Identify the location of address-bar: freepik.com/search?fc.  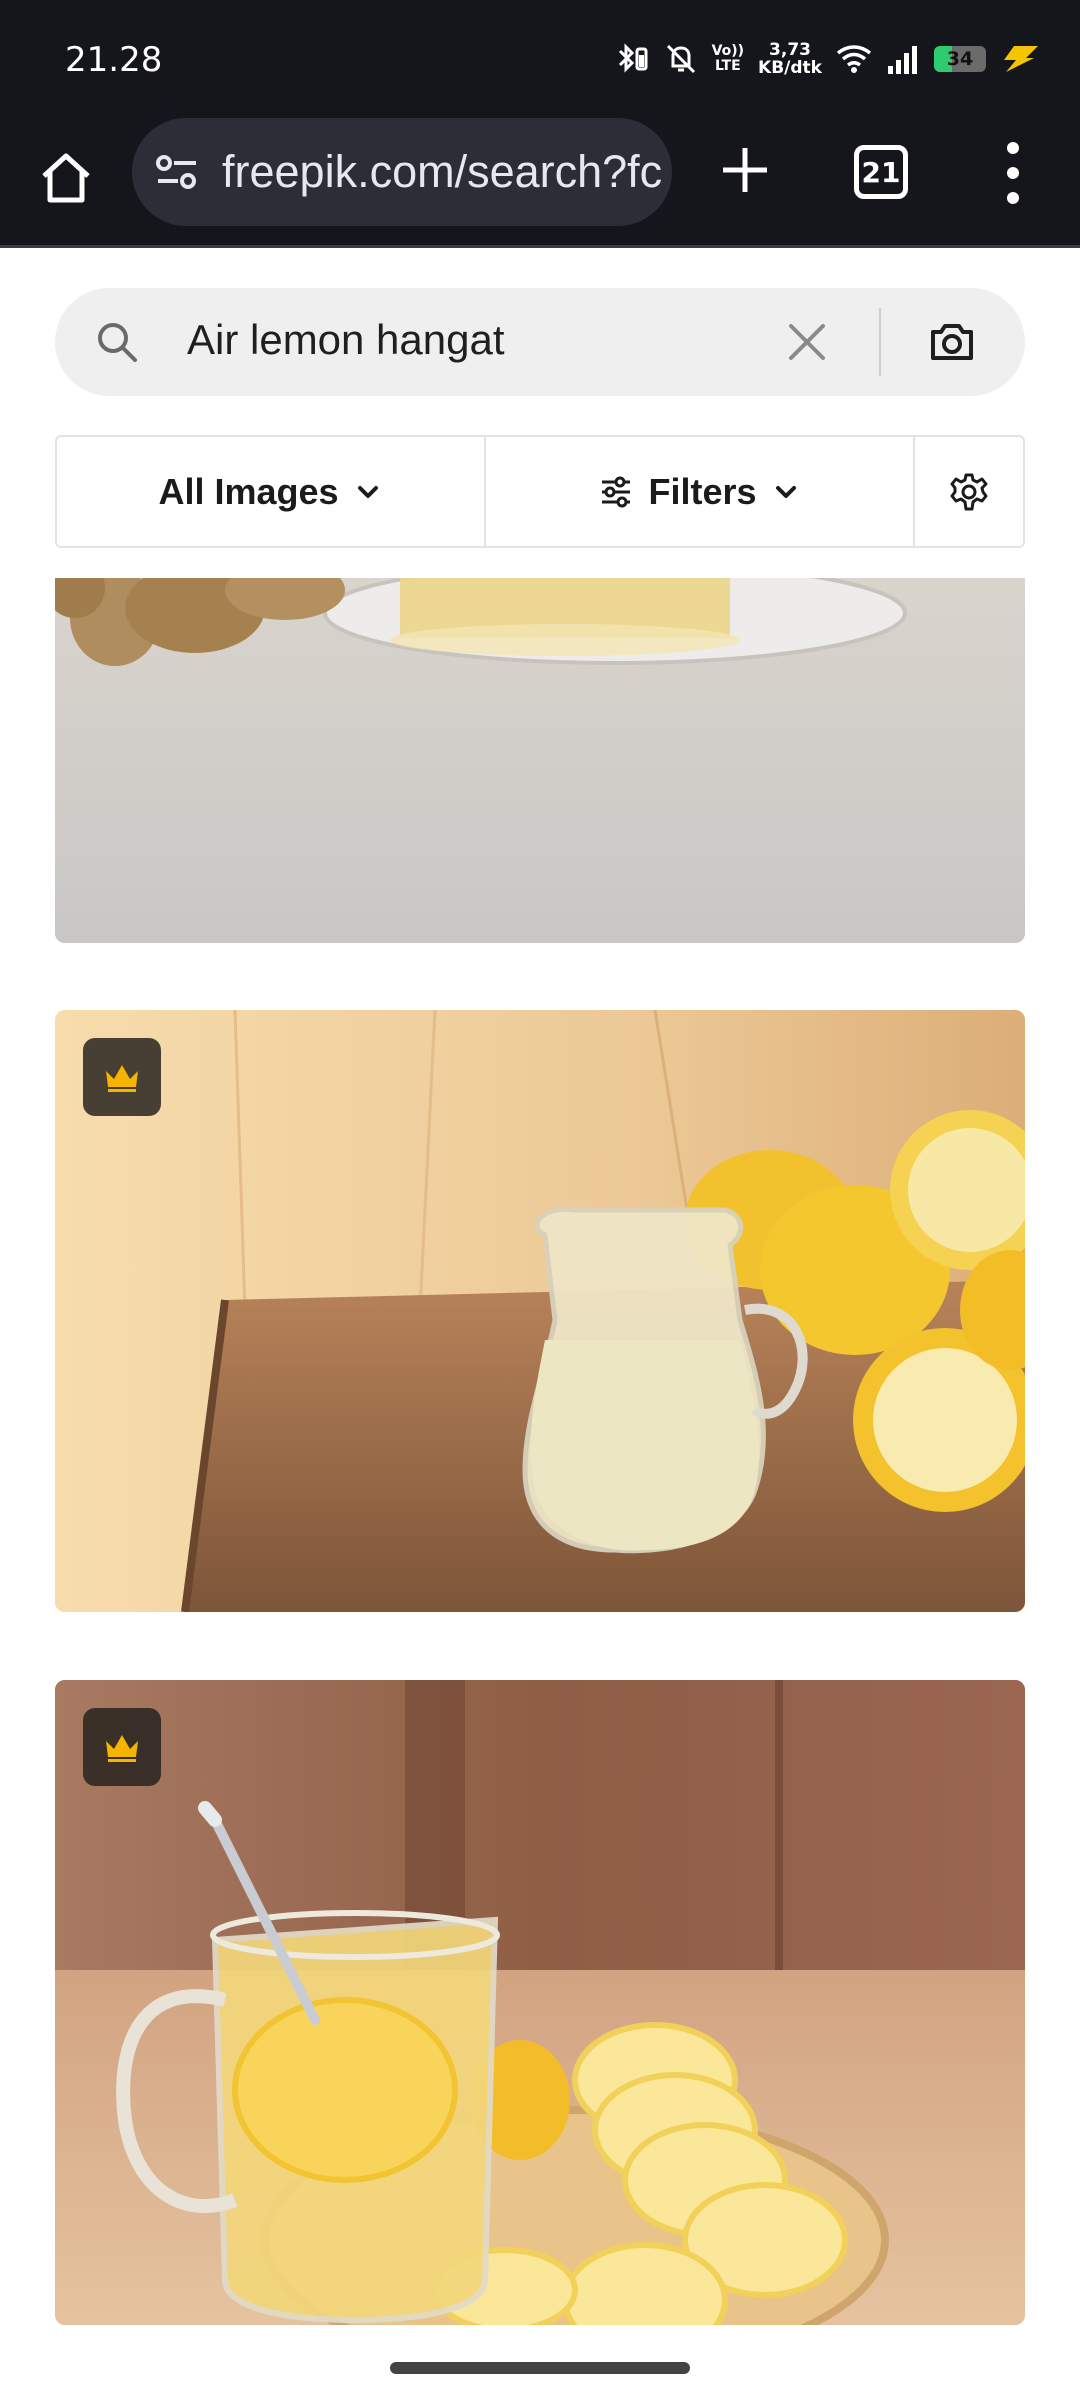
(402, 172).